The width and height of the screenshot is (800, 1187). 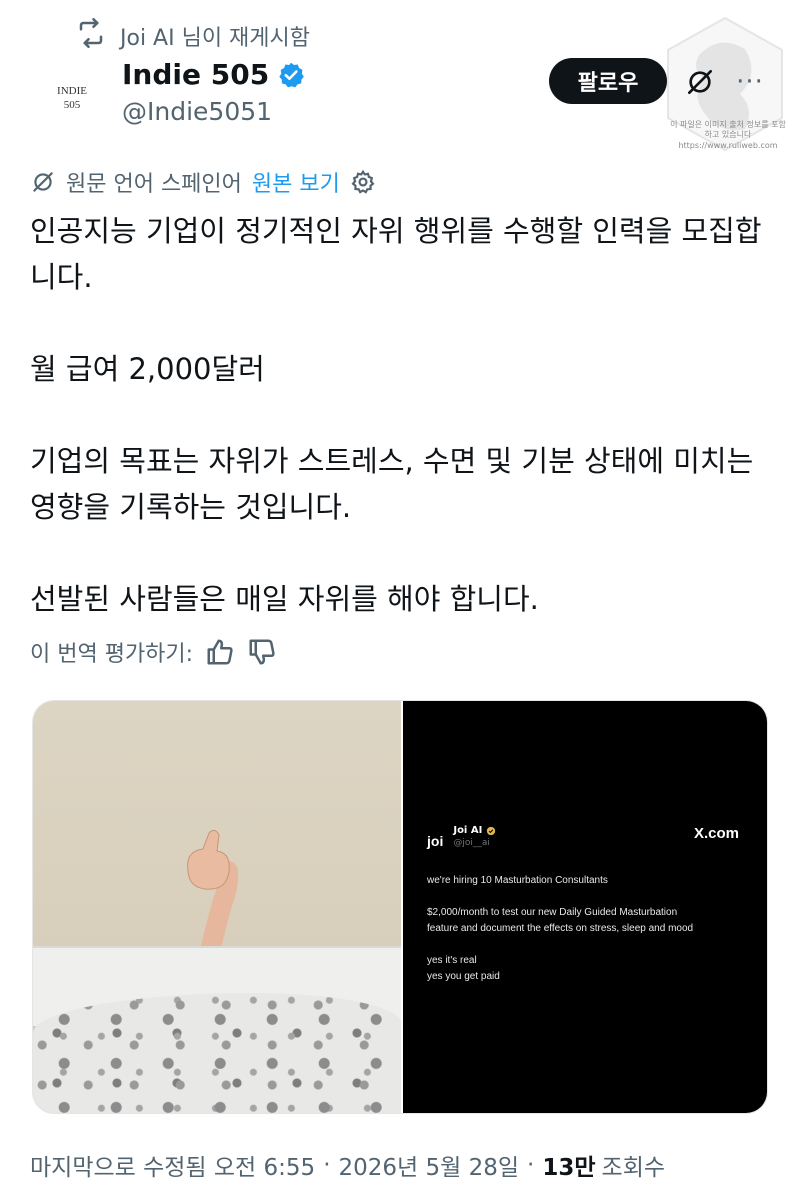 I want to click on card-name-row: Joi AI, so click(x=474, y=830).